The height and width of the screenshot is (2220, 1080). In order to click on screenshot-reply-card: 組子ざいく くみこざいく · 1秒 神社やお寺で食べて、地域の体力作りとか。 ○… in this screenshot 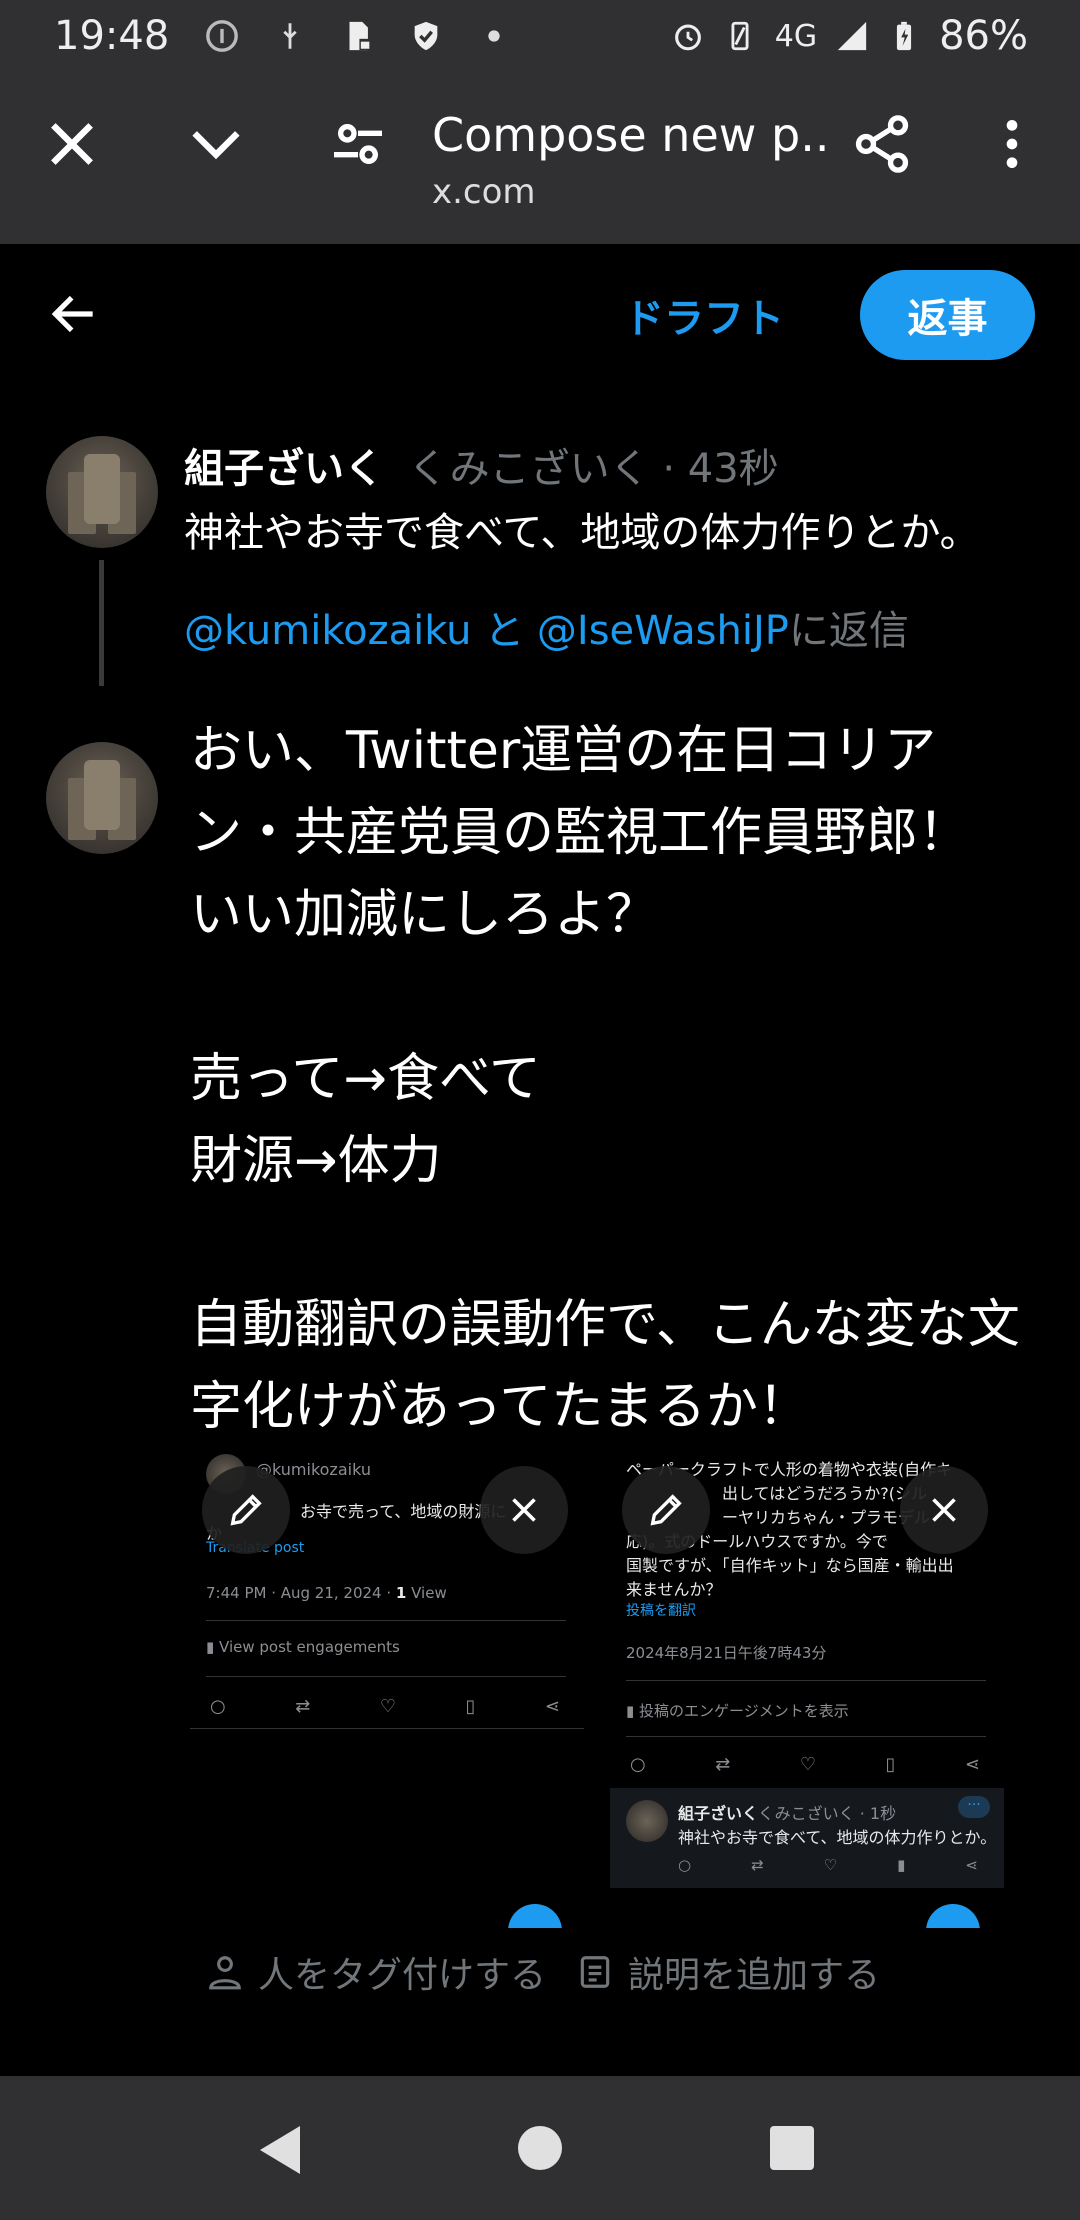, I will do `click(807, 1838)`.